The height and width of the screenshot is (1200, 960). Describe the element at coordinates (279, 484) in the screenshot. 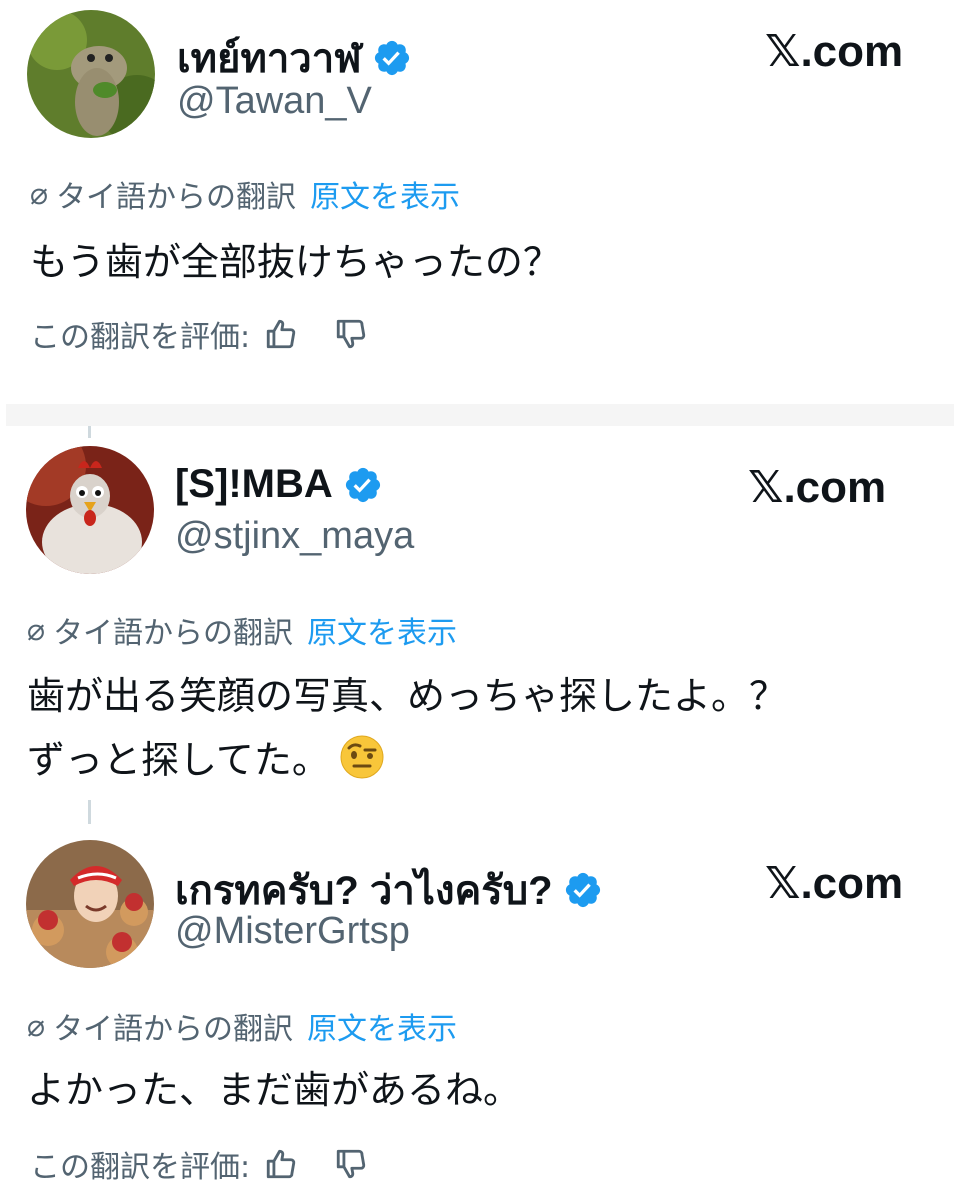

I see `author-name: [S]!MBA` at that location.